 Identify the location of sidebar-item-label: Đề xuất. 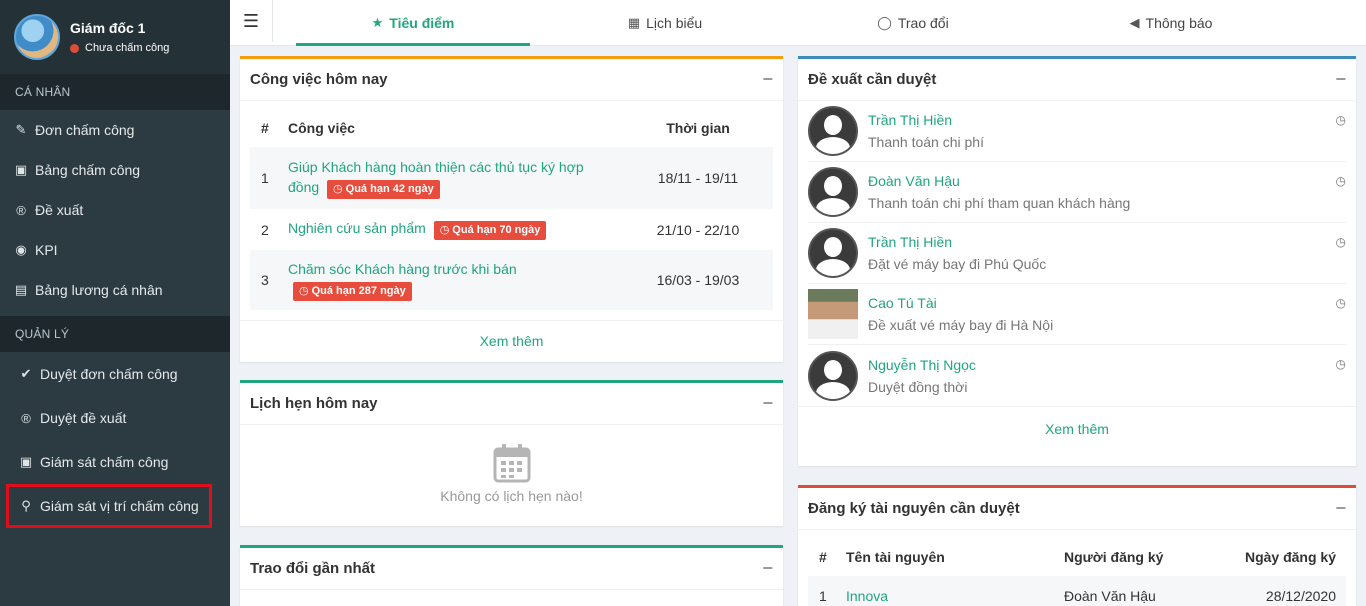
(59, 210).